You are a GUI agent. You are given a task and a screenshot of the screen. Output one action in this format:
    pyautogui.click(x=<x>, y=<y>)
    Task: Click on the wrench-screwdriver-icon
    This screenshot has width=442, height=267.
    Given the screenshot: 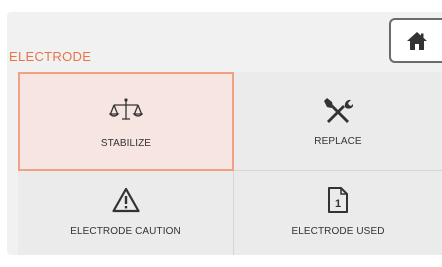 What is the action you would take?
    pyautogui.click(x=338, y=110)
    